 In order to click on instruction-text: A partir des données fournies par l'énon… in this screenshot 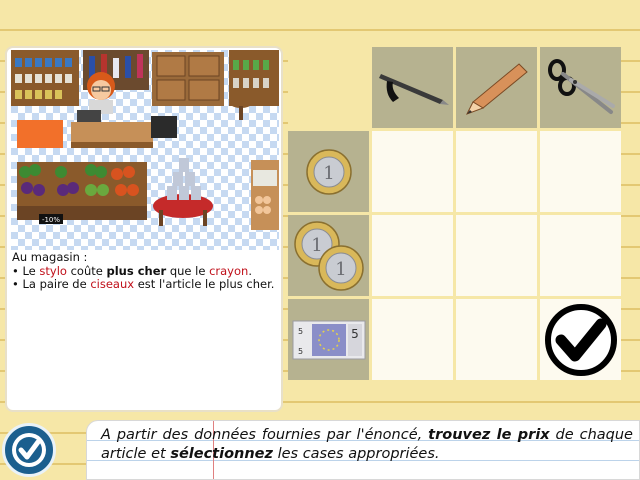, I will do `click(367, 444)`.